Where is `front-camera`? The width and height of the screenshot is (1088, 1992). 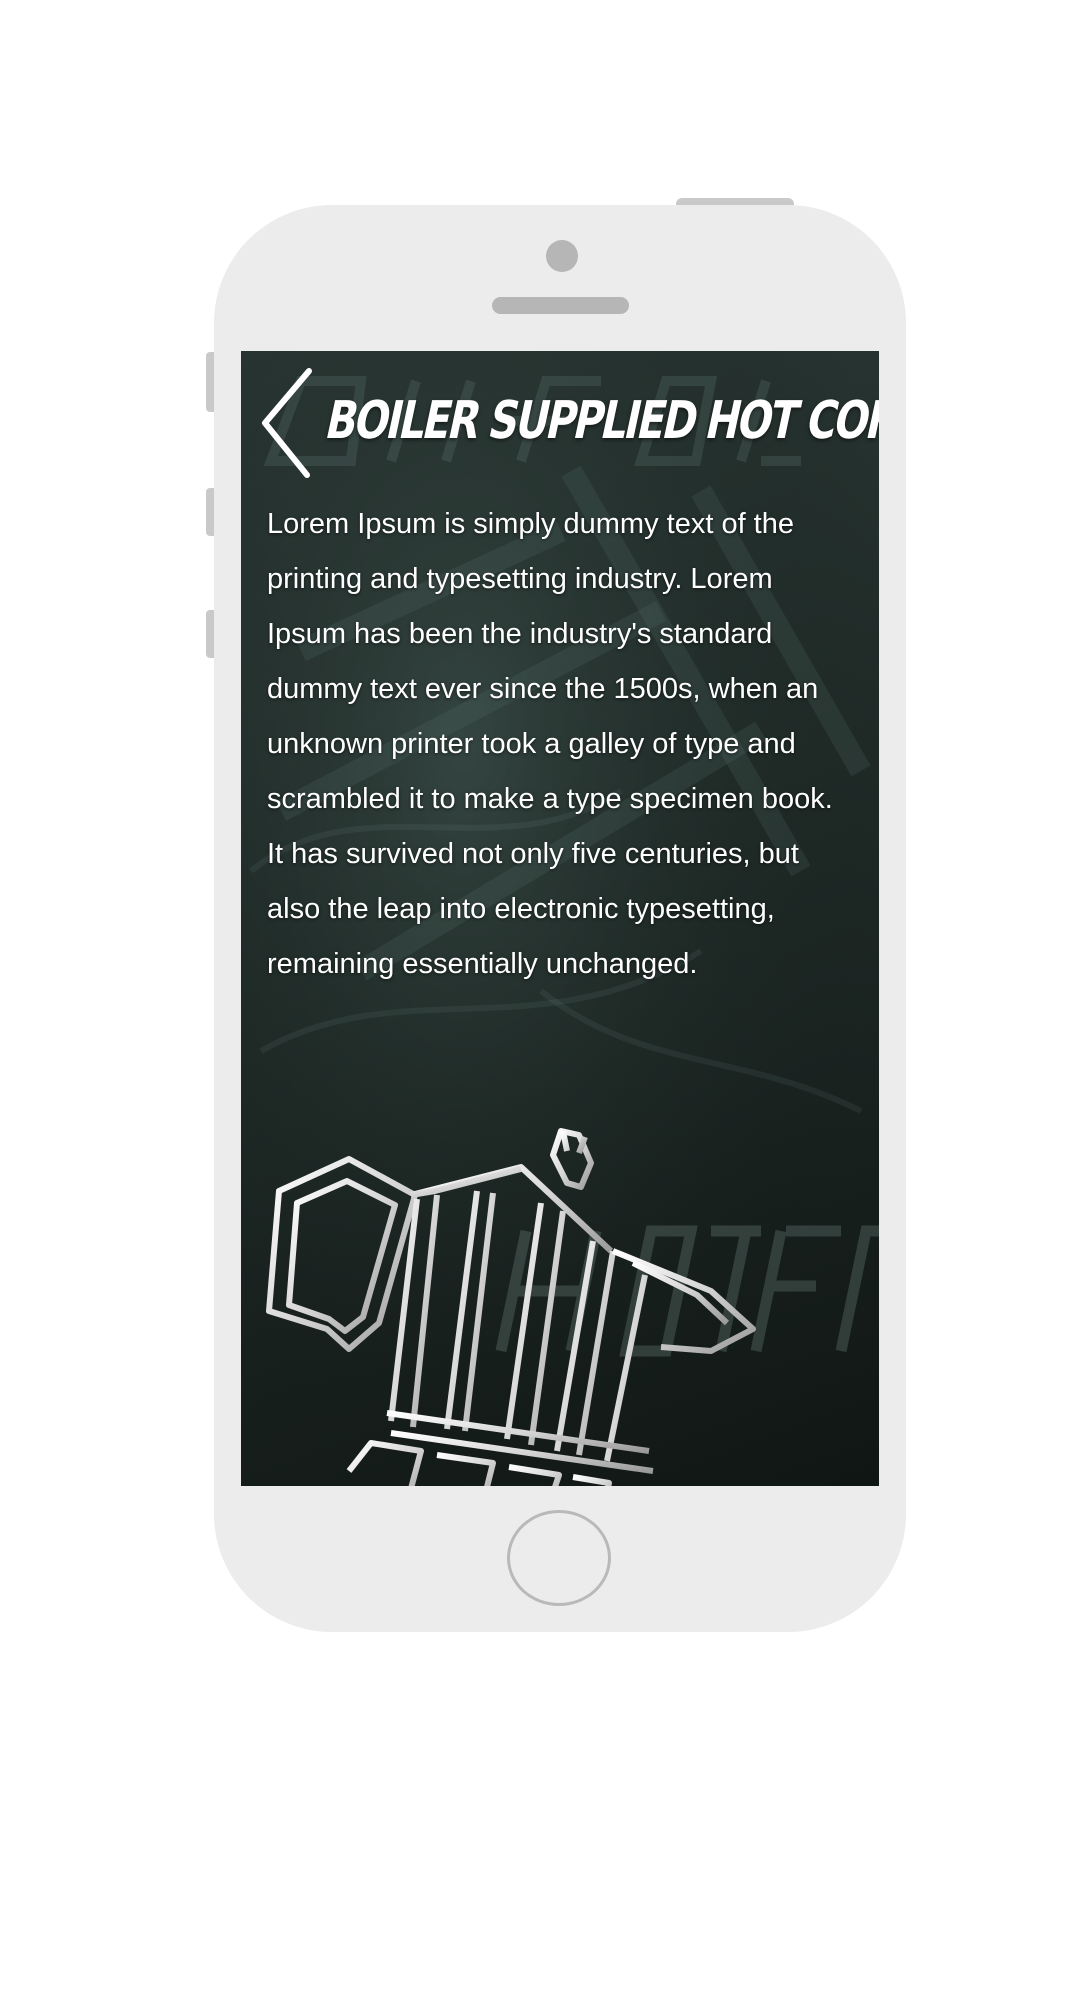 front-camera is located at coordinates (562, 256).